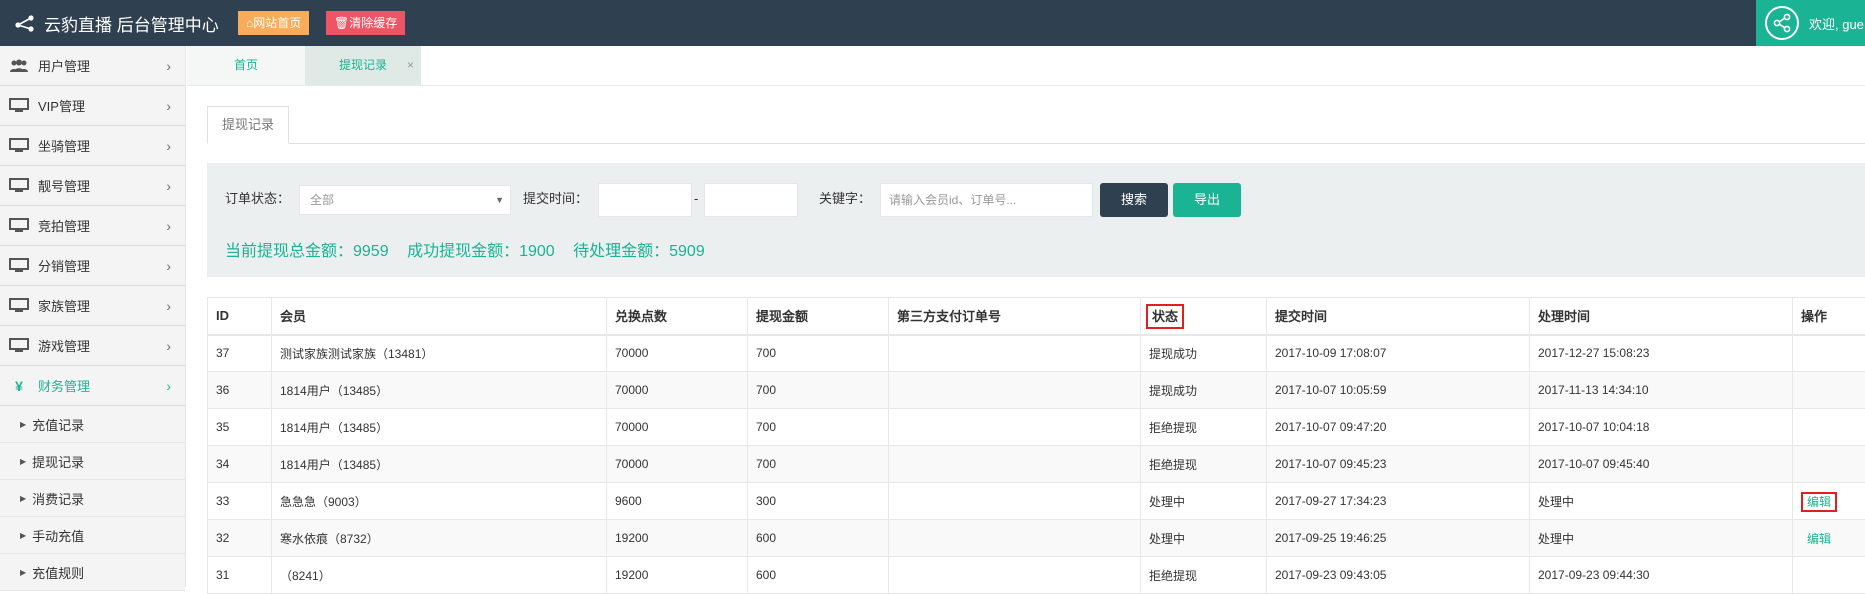 This screenshot has width=1865, height=594. I want to click on cell-process-time: 2017-12-27 15:08:23, so click(1661, 353).